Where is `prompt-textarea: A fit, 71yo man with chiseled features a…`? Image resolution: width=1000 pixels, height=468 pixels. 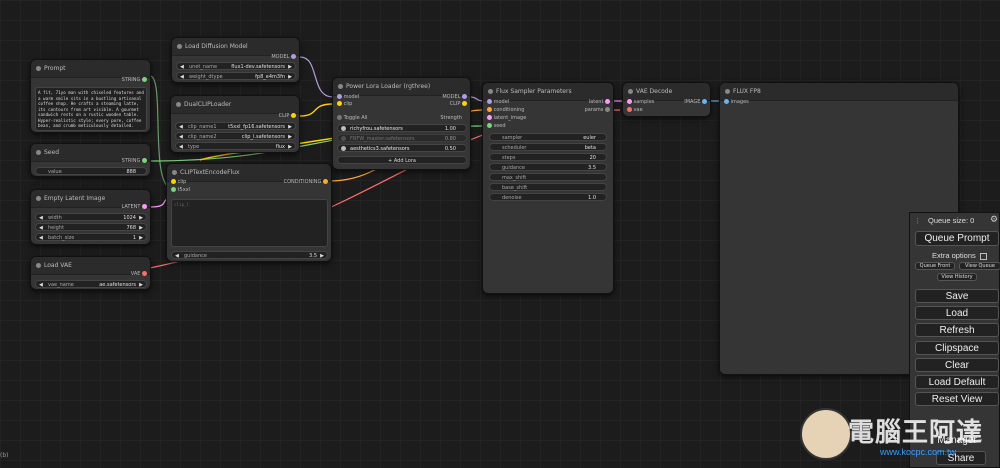
prompt-textarea: A fit, 71yo man with chiseled features a… is located at coordinates (91, 109).